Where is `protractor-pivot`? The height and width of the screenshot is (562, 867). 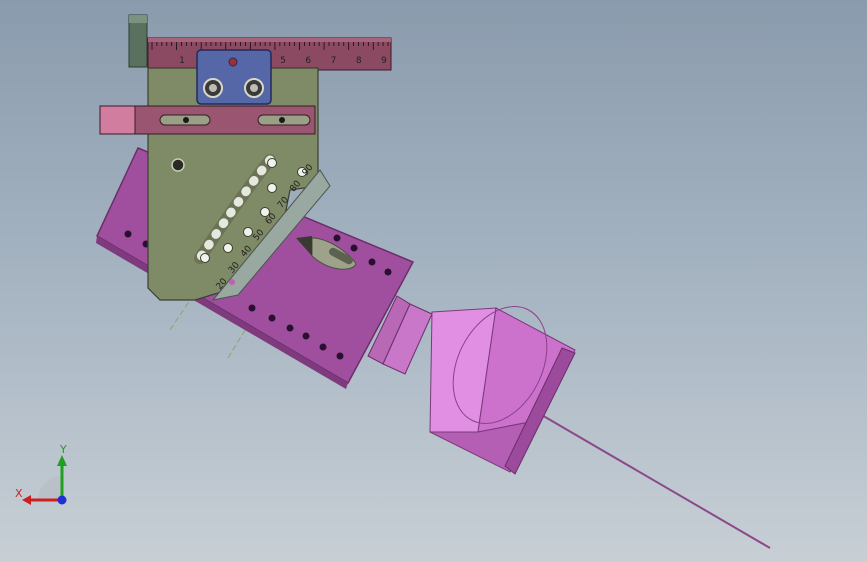 protractor-pivot is located at coordinates (232, 282).